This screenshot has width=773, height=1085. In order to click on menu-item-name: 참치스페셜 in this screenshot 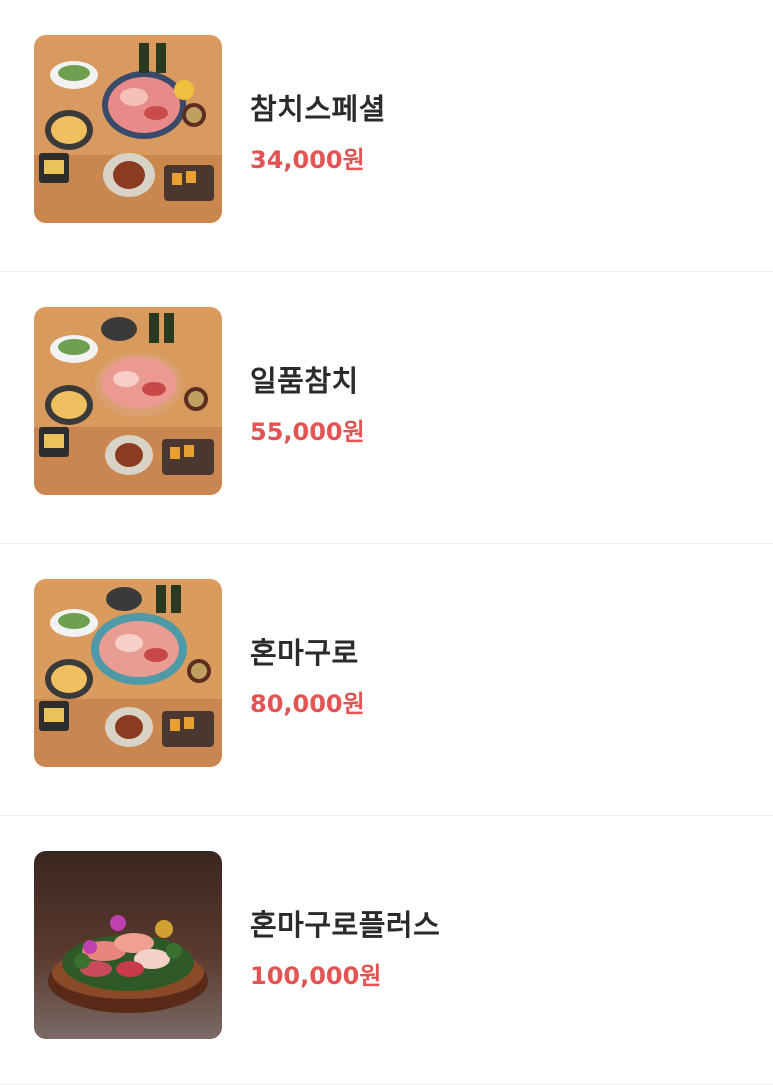, I will do `click(318, 109)`.